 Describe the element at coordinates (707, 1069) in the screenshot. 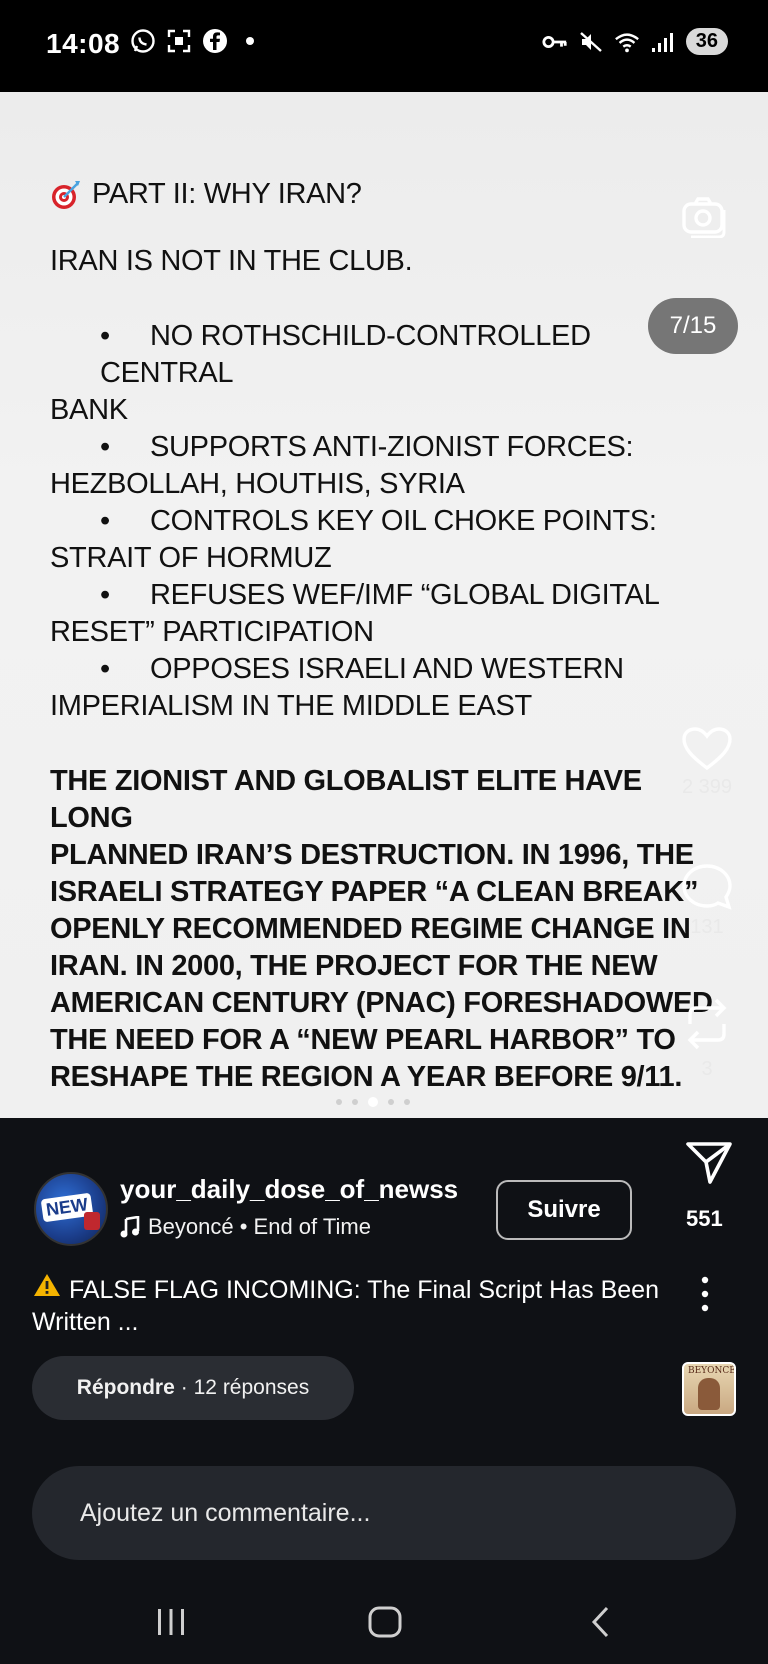

I see `repost-count: 3` at that location.